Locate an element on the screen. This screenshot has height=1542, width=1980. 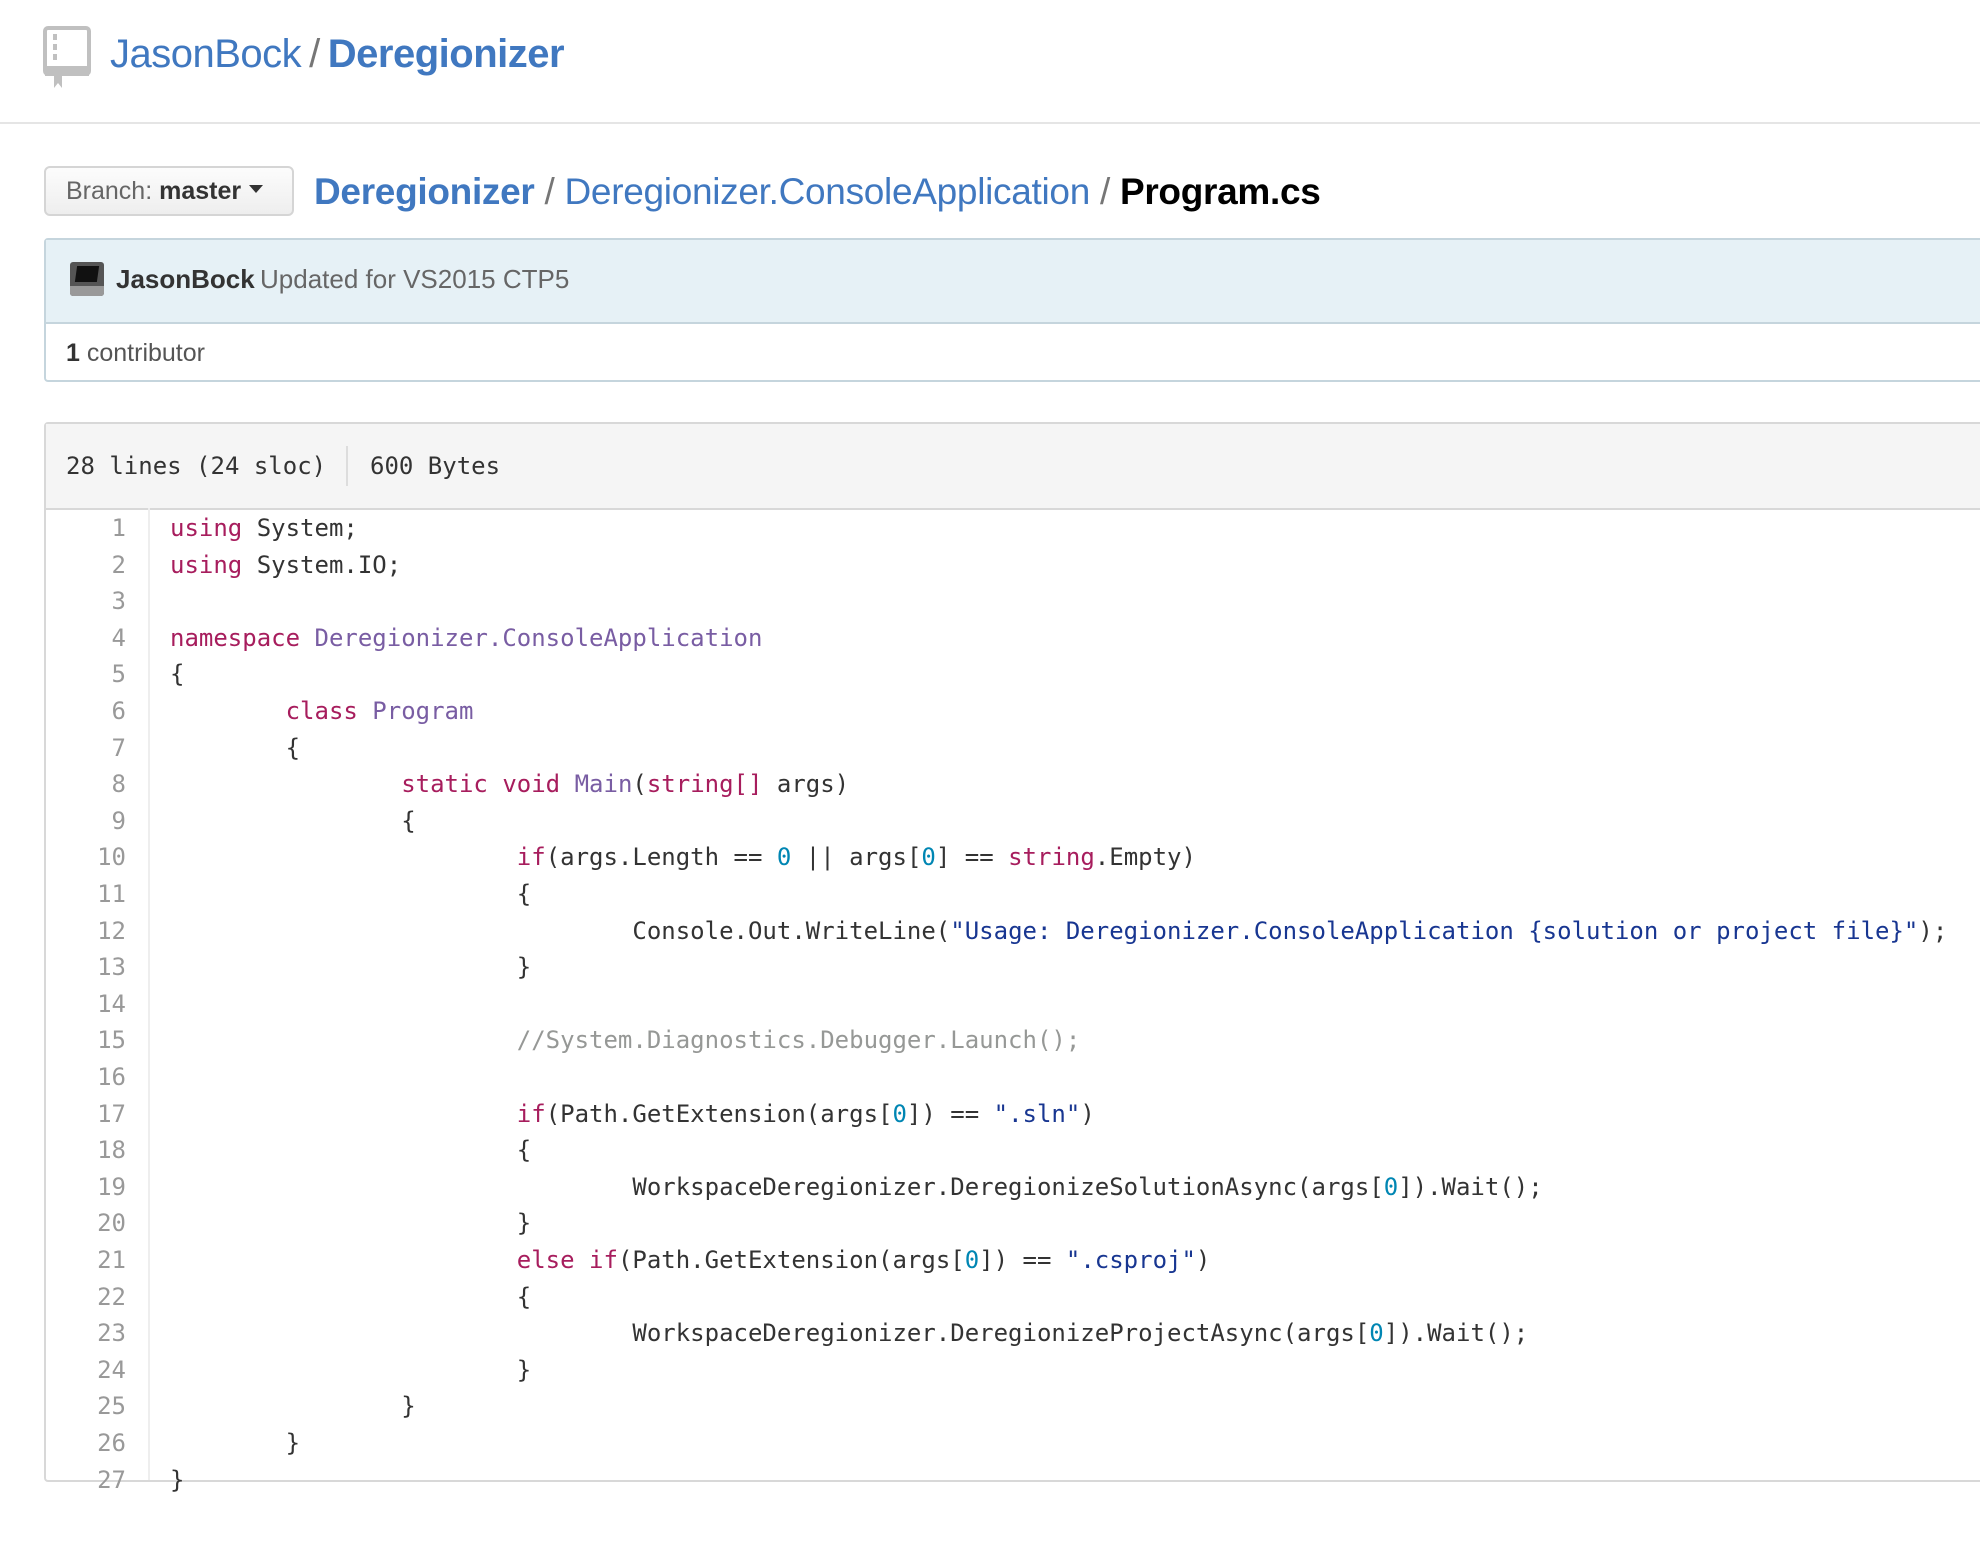
author-avatar is located at coordinates (87, 279).